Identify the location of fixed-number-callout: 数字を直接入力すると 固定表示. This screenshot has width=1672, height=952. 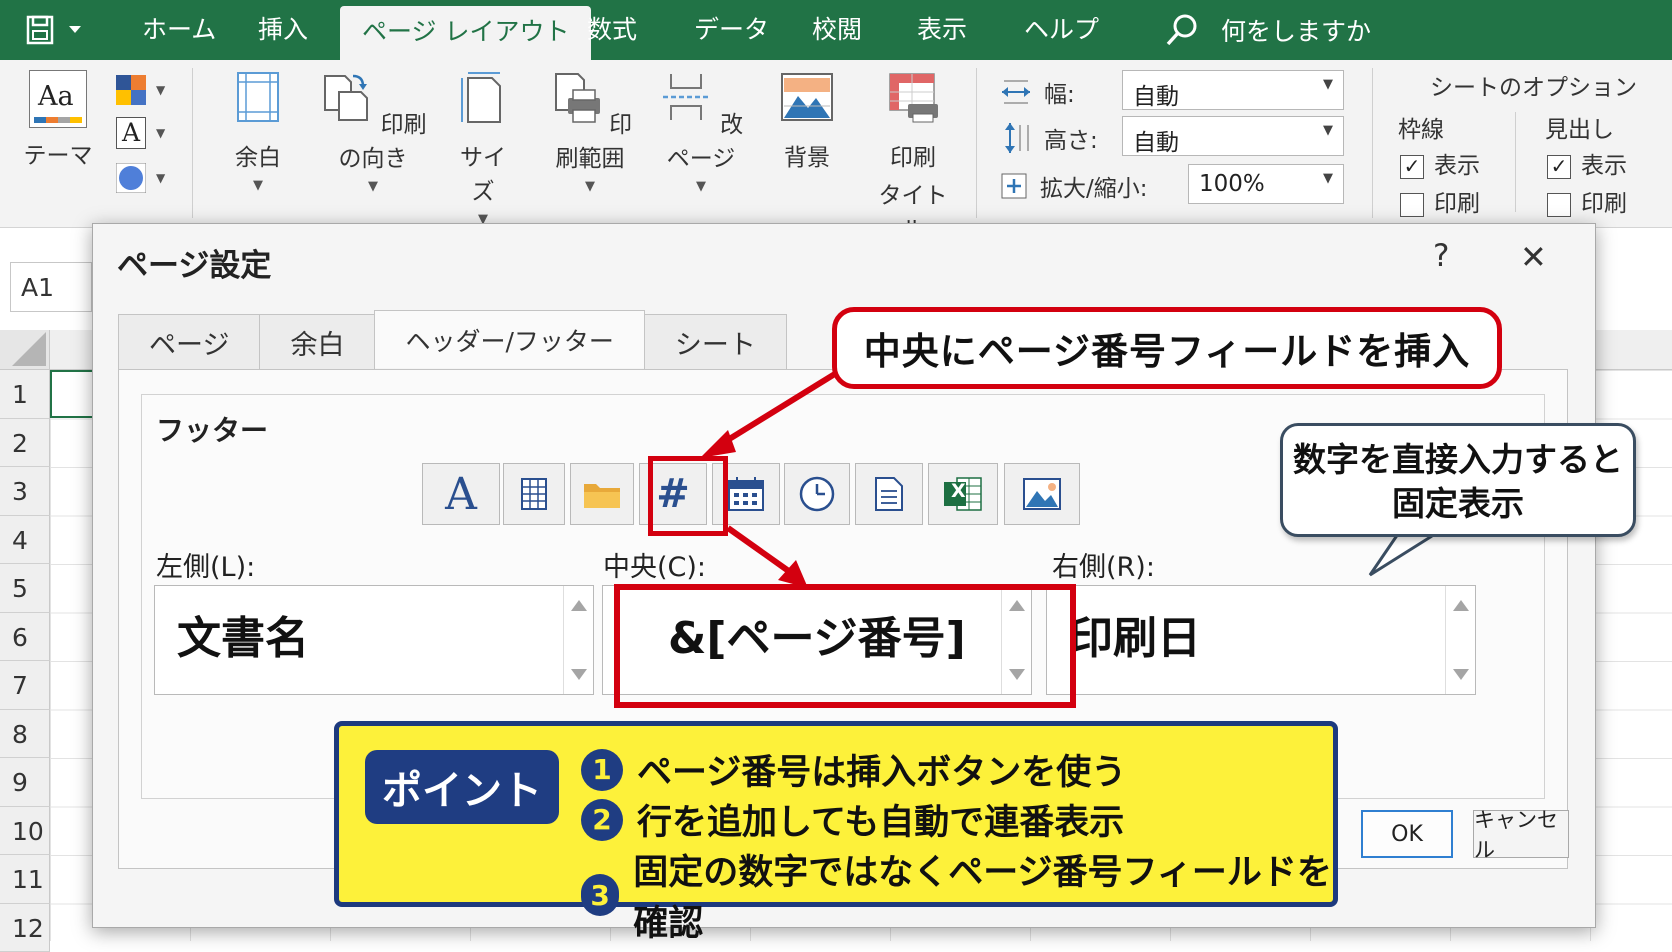
(1458, 480).